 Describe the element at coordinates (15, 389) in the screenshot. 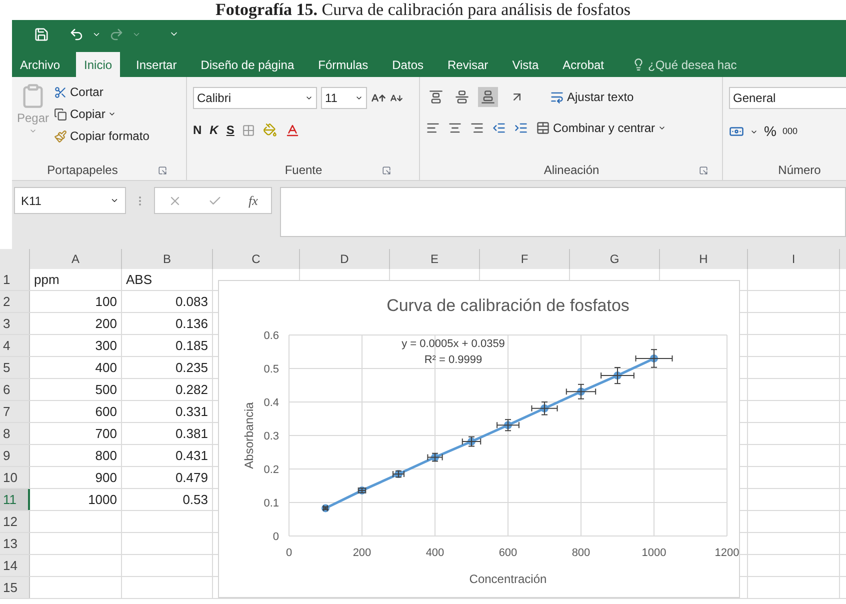

I see `row-header: 6` at that location.